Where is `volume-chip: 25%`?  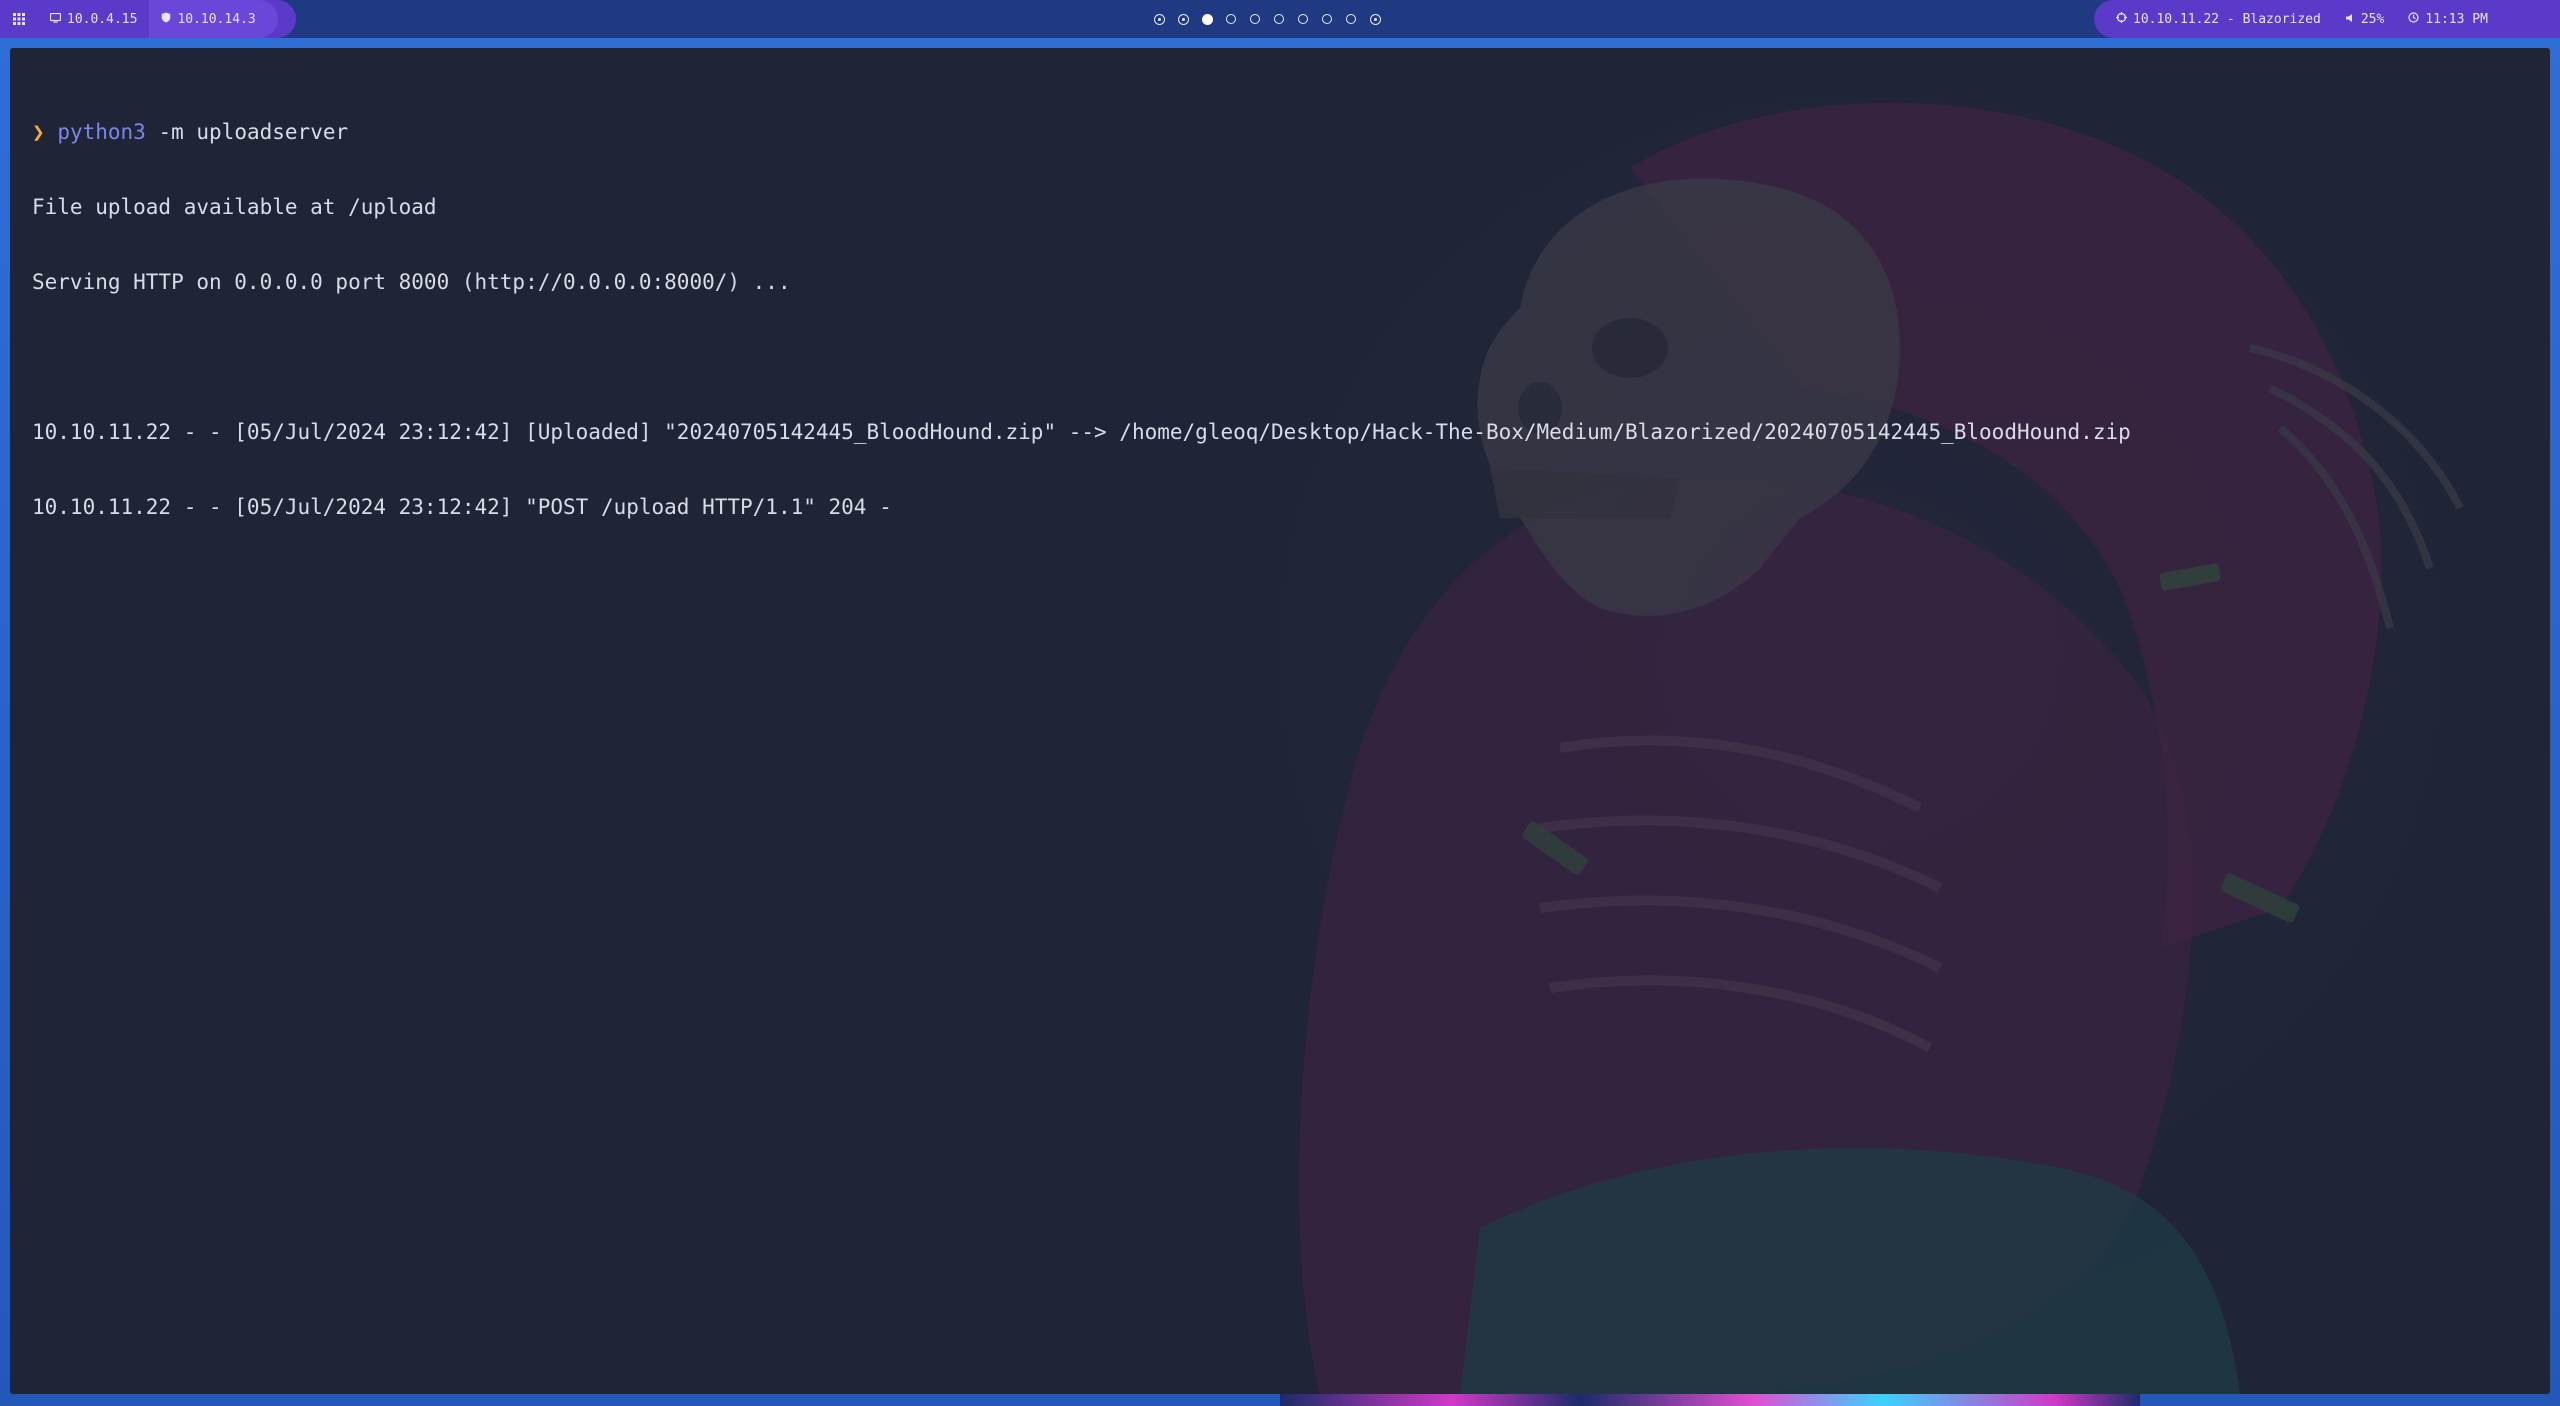 volume-chip: 25% is located at coordinates (2364, 19).